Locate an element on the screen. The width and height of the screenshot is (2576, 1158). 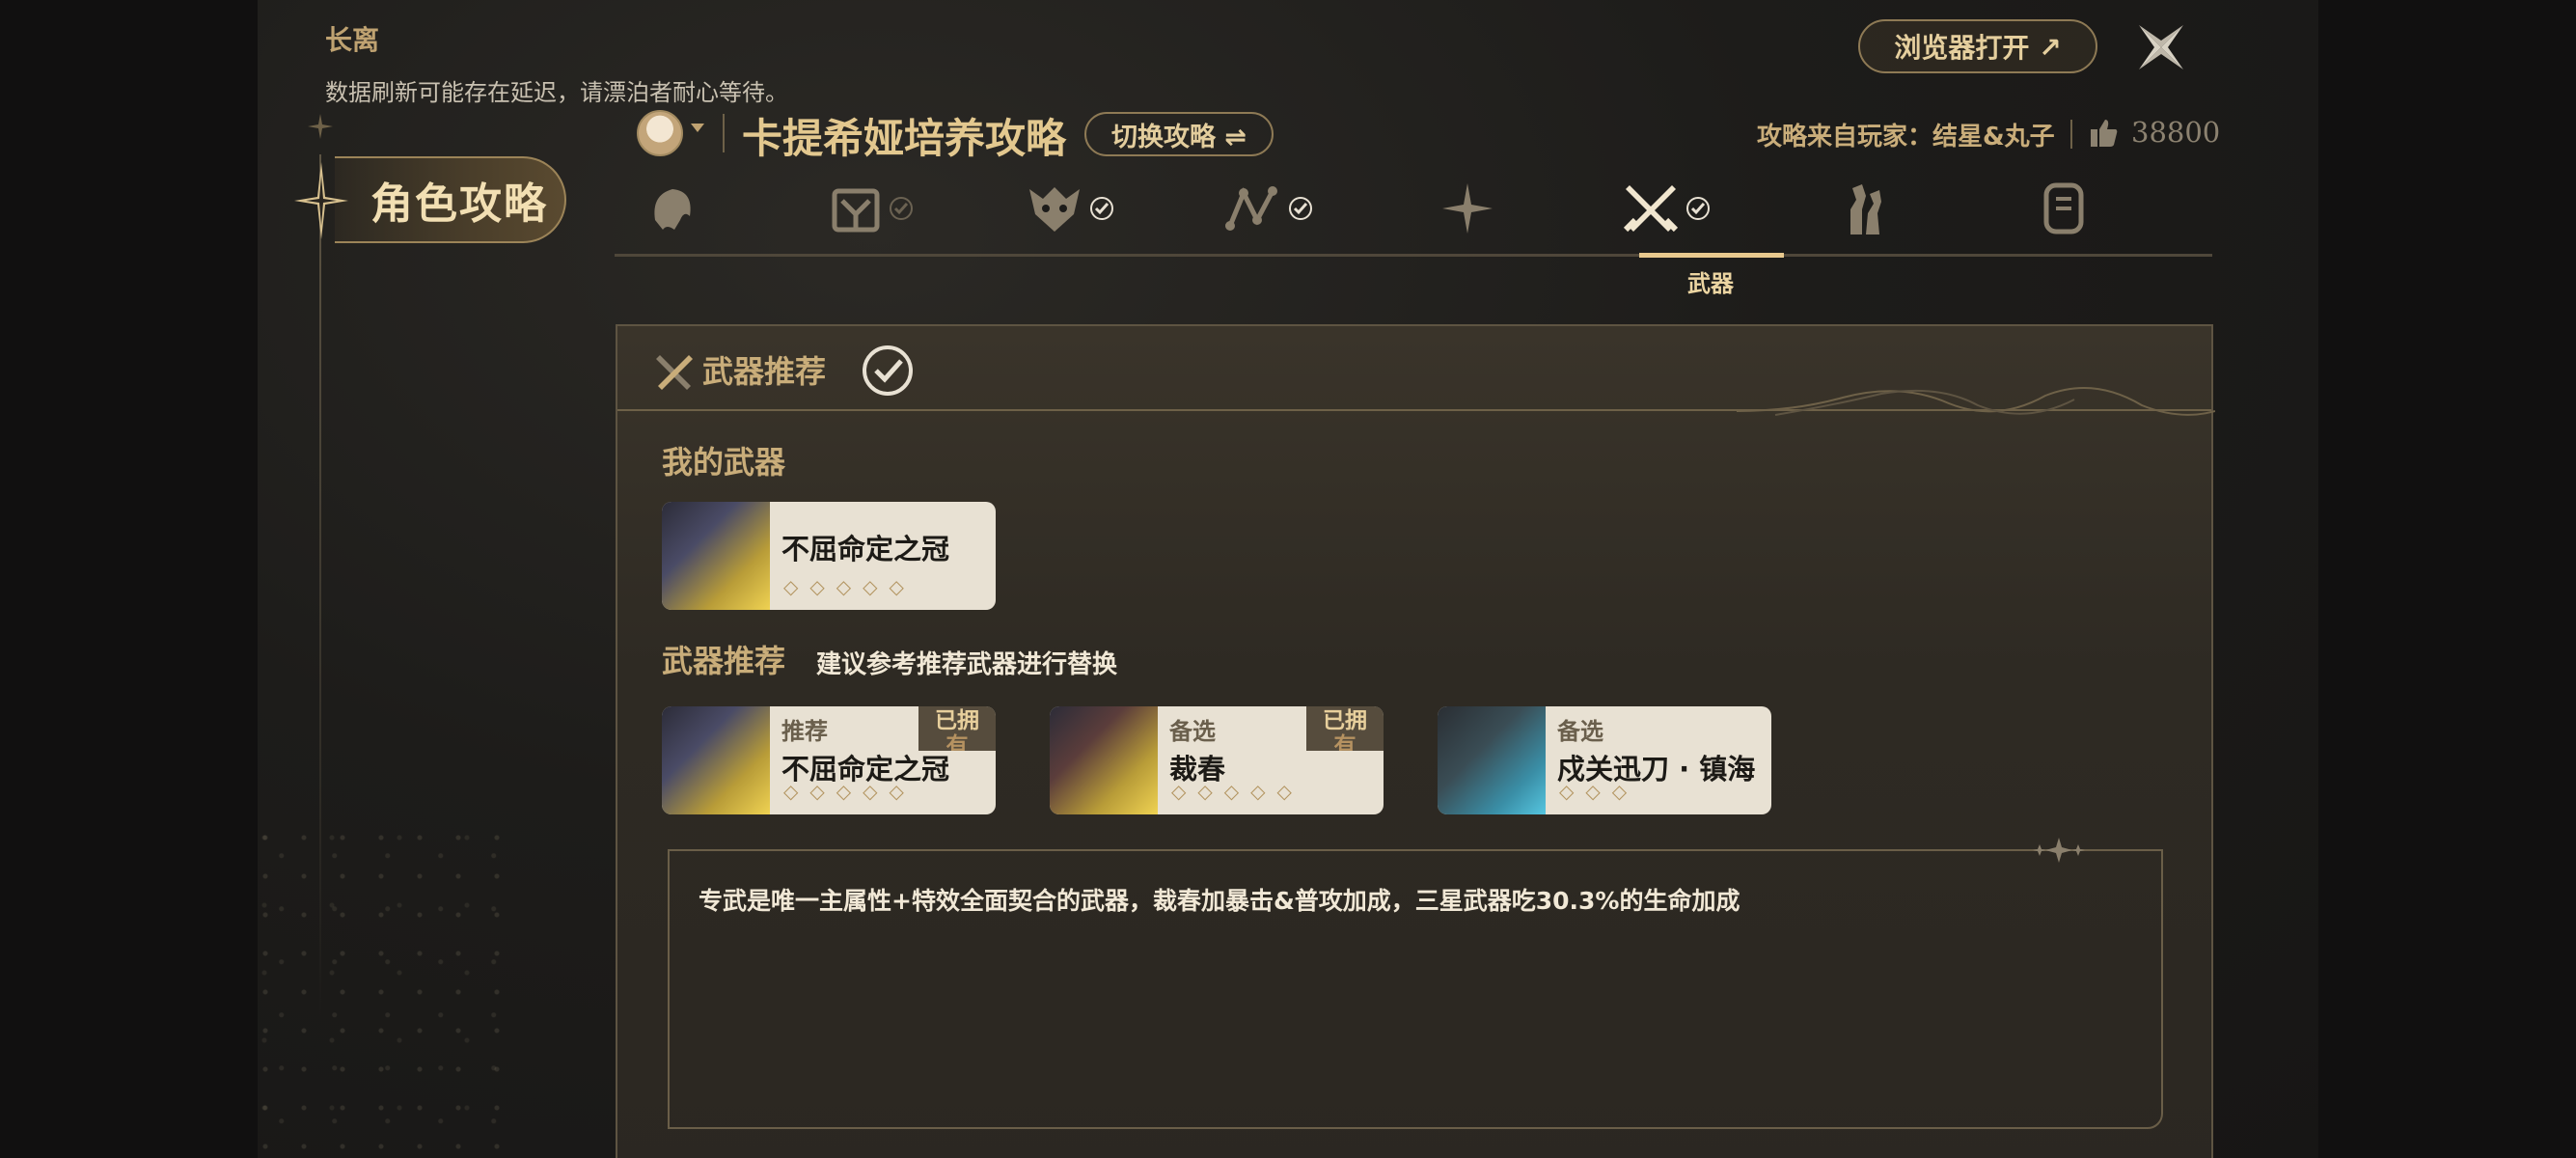
tab-team is located at coordinates (1865, 208).